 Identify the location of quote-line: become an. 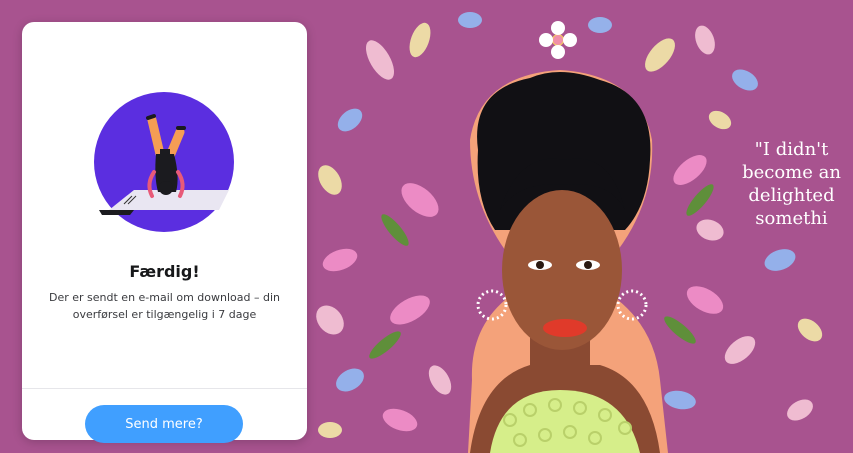
(791, 172).